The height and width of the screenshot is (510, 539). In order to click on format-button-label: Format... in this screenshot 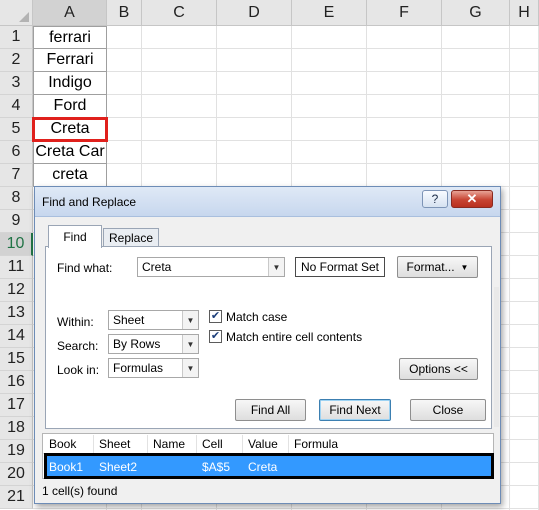, I will do `click(430, 267)`.